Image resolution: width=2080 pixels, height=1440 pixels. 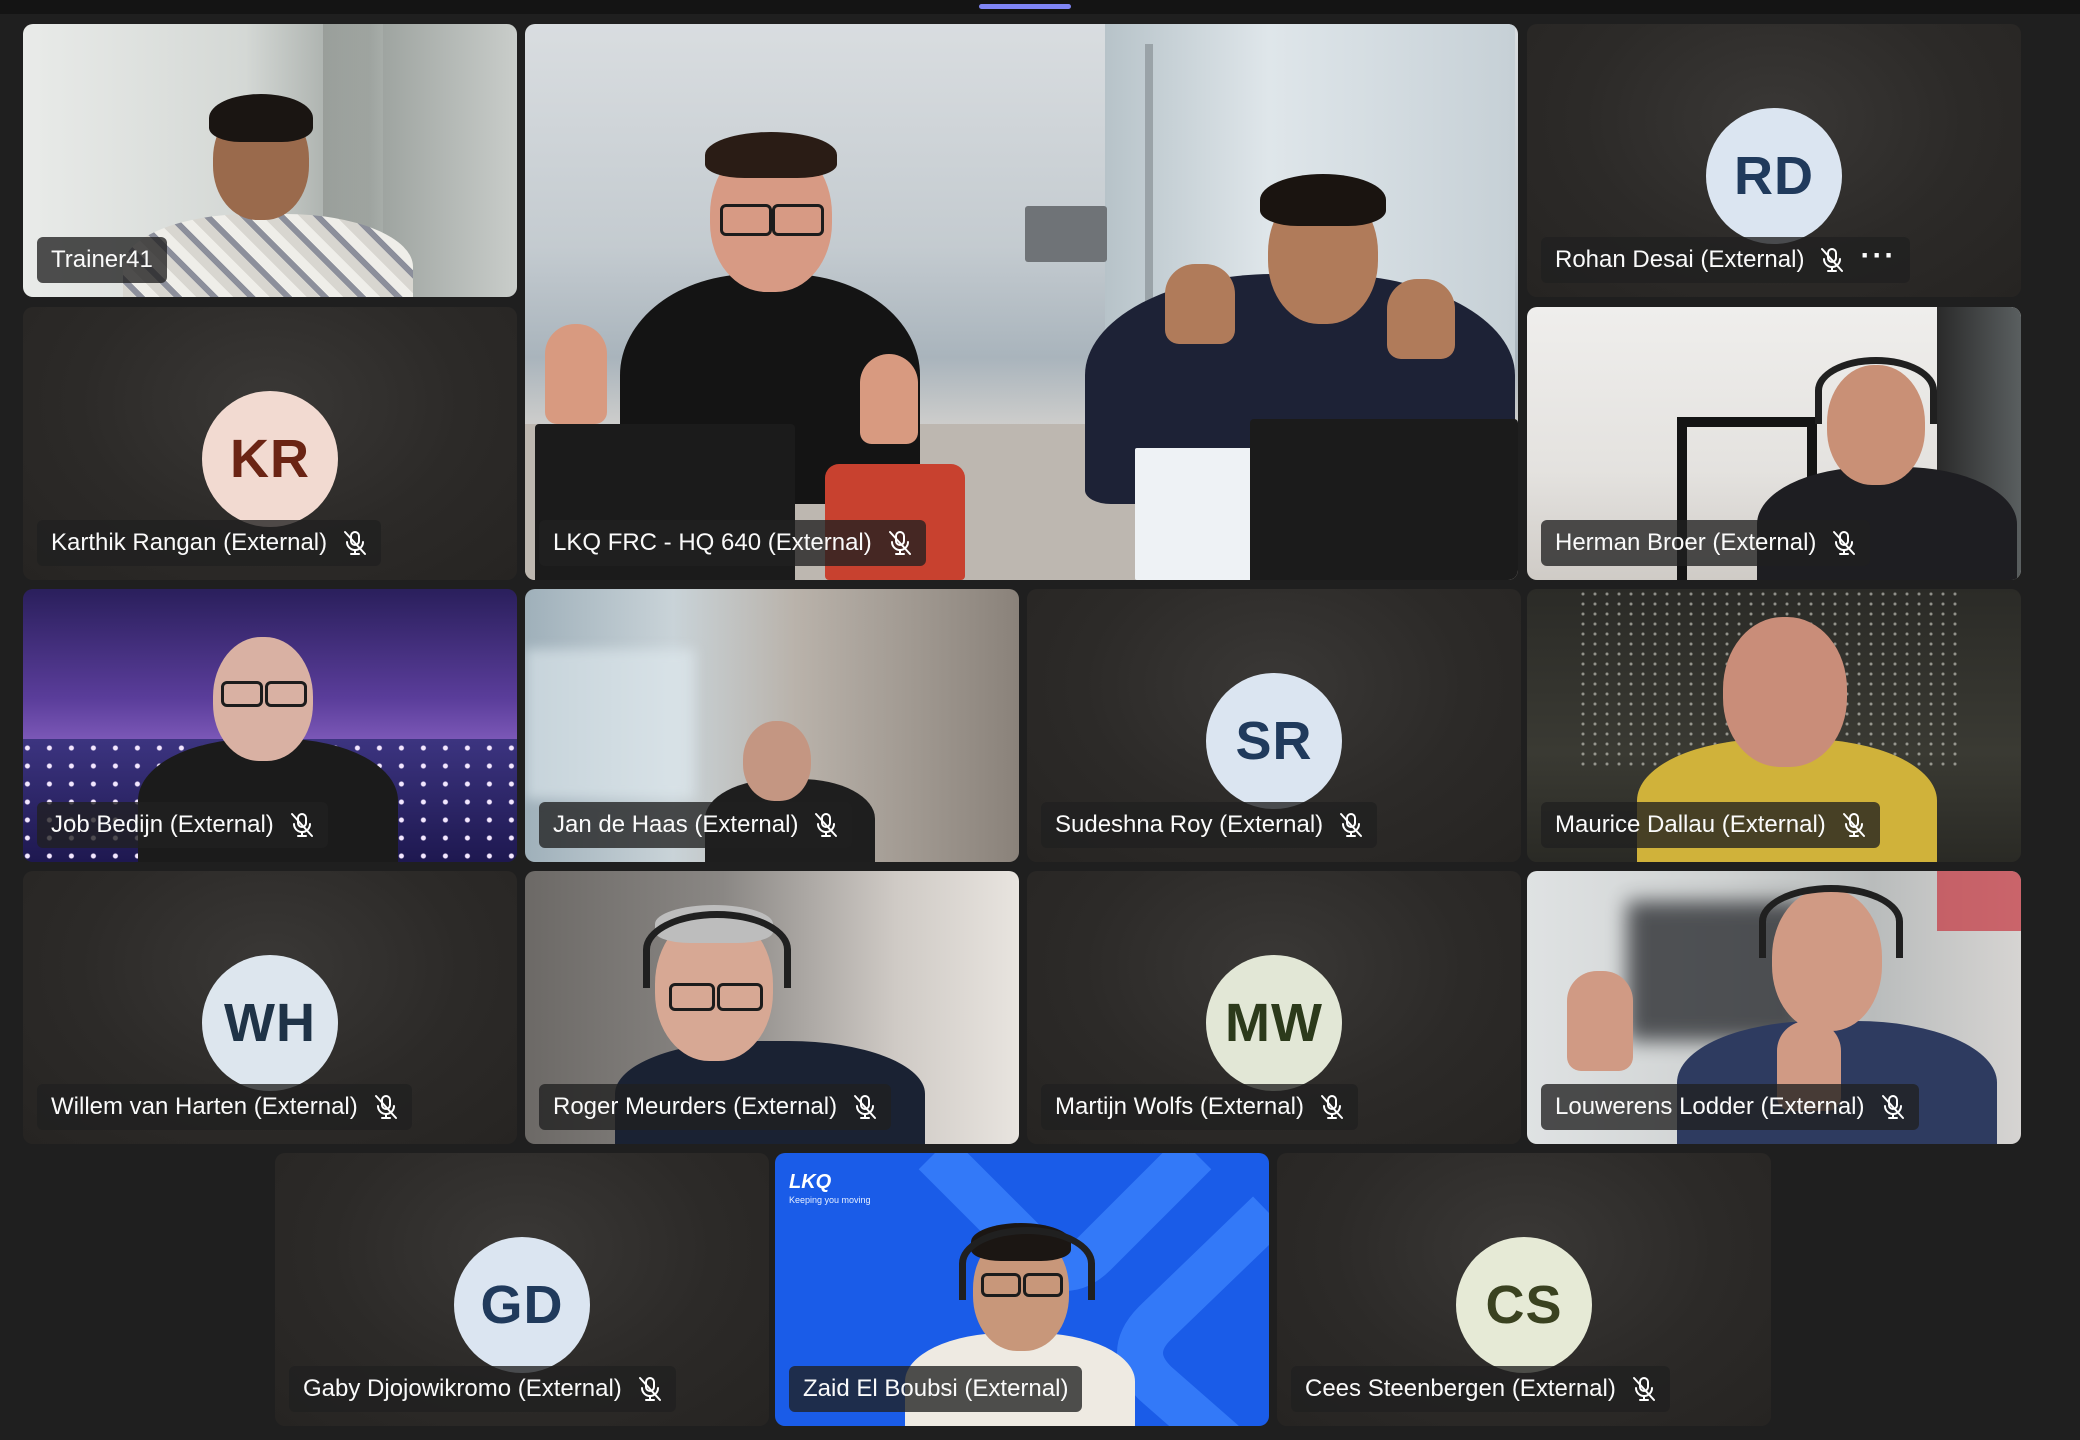 I want to click on participant-name-badge: Roger Meurders (External), so click(x=715, y=1107).